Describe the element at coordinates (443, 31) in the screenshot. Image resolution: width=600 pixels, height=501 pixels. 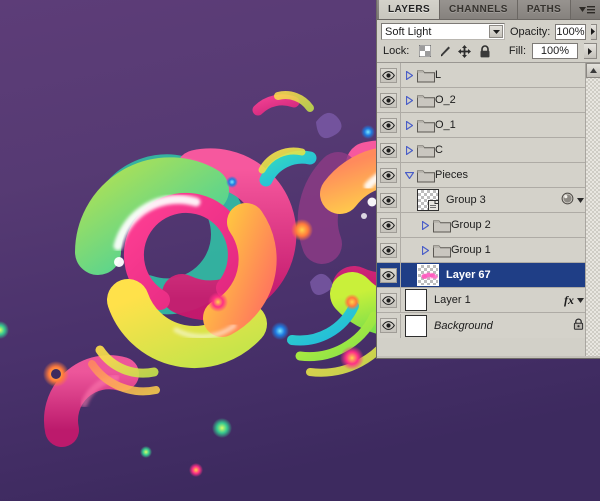
I see `blend-mode-select: Soft Light` at that location.